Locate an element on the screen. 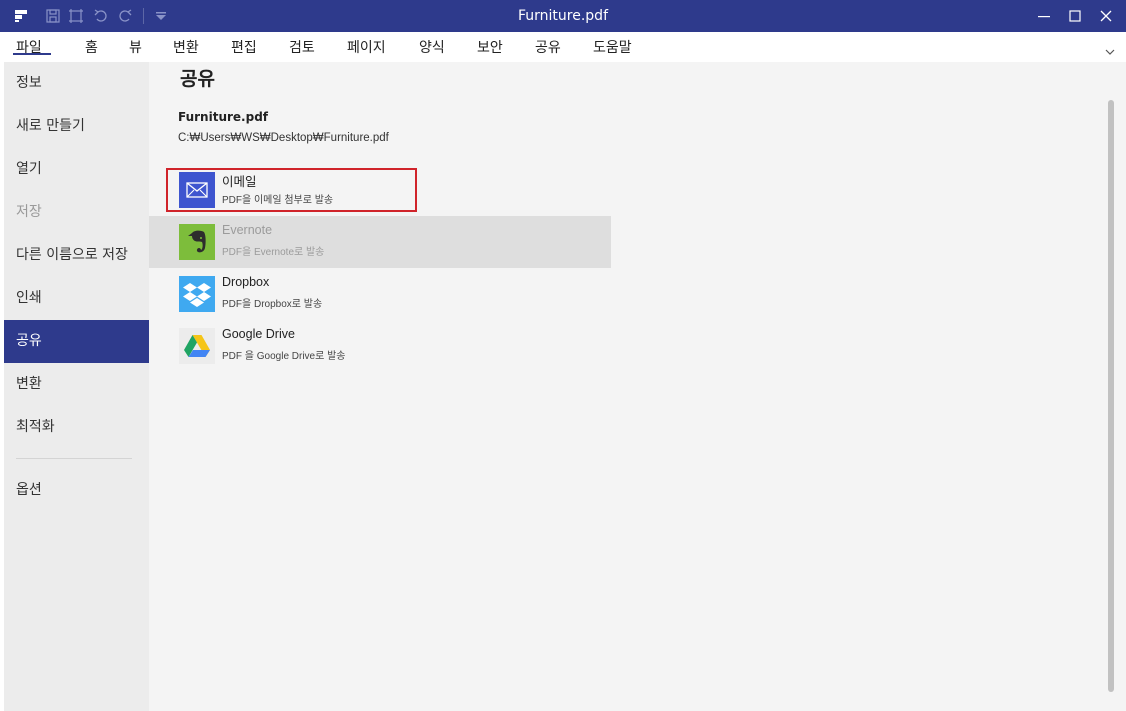 This screenshot has height=711, width=1126. file-path: C:₩Users₩WS₩Desktop₩Furniture.pdf is located at coordinates (283, 138).